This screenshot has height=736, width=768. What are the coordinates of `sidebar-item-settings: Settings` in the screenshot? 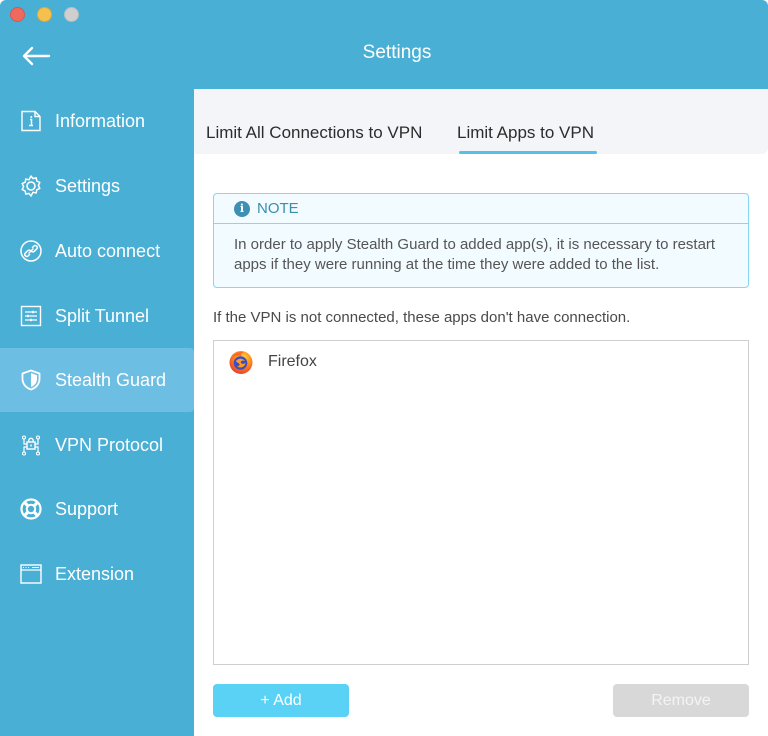 It's located at (97, 186).